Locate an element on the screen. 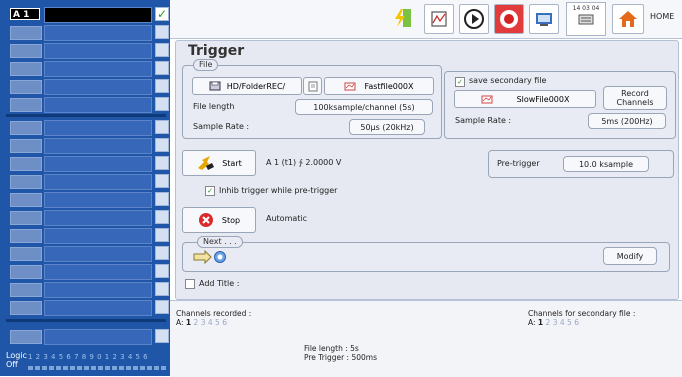  secondary-checkbox: ✓ is located at coordinates (460, 82).